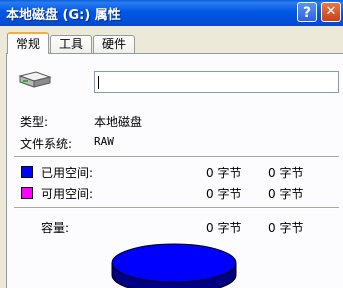 The width and height of the screenshot is (343, 288). Describe the element at coordinates (286, 228) in the screenshot. I see `capacity-size: 0 字节` at that location.